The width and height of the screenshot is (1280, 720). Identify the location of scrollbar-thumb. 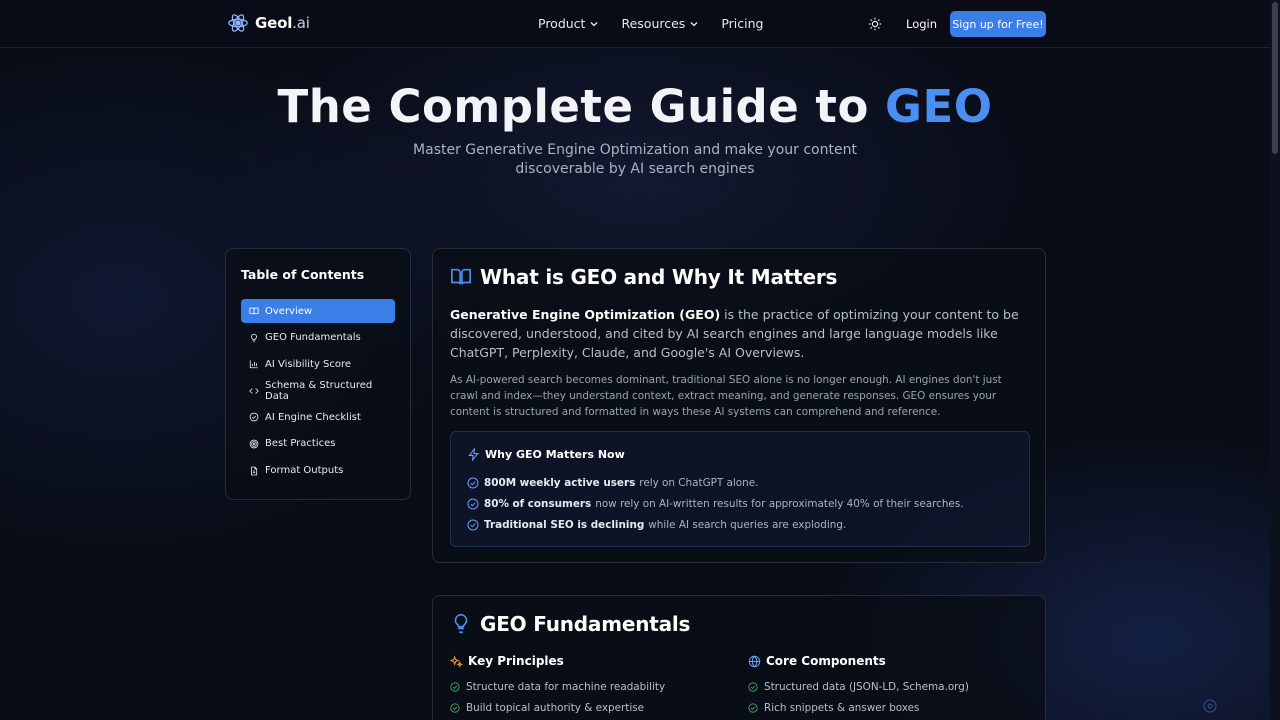
(1275, 78).